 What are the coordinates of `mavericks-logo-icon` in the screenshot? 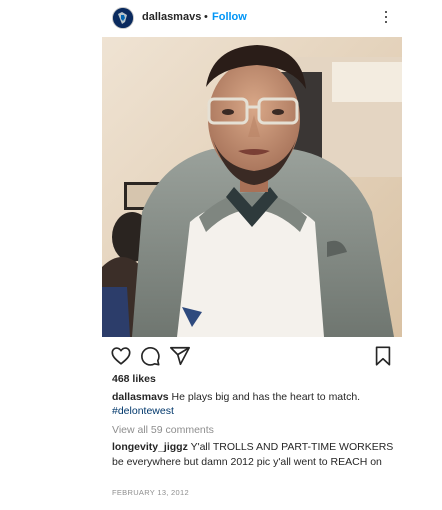 It's located at (123, 18).